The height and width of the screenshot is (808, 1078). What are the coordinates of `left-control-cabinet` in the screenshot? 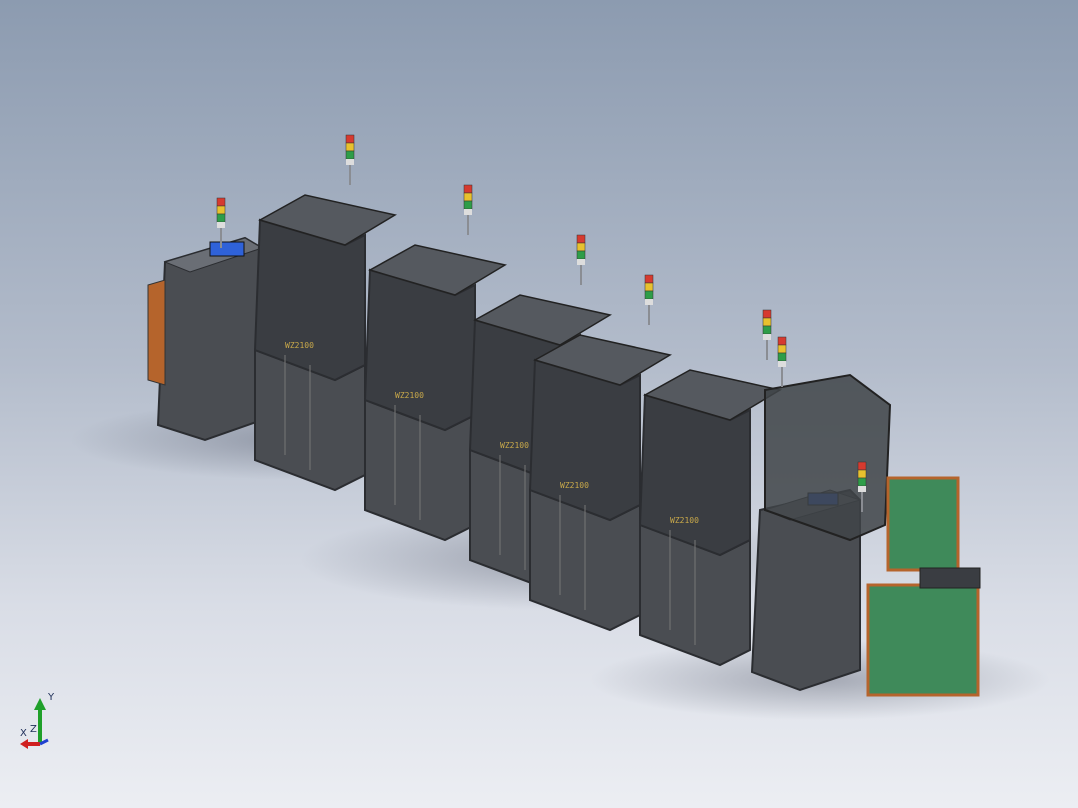 It's located at (209, 339).